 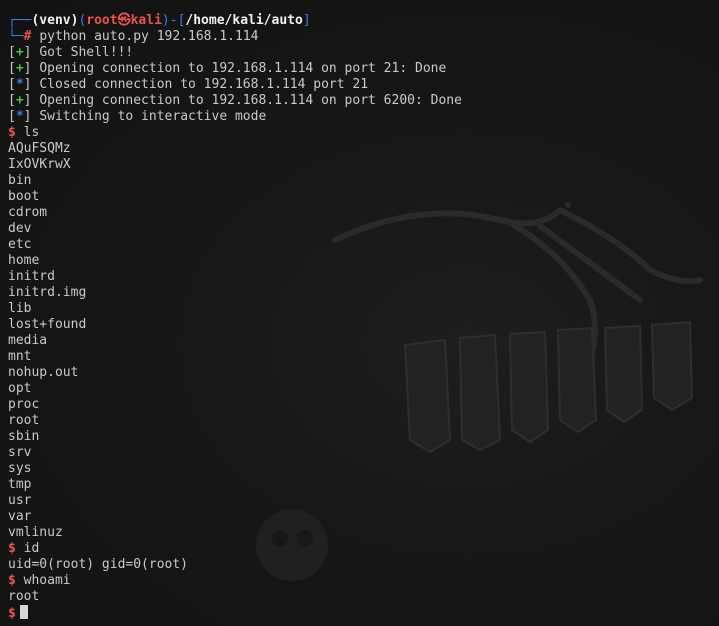 I want to click on ls-output-item: opt, so click(x=20, y=388).